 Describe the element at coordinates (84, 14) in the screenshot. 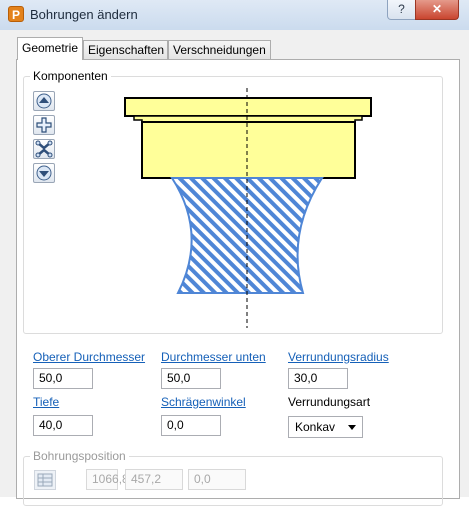

I see `window-title: Bohrungen ändern` at that location.